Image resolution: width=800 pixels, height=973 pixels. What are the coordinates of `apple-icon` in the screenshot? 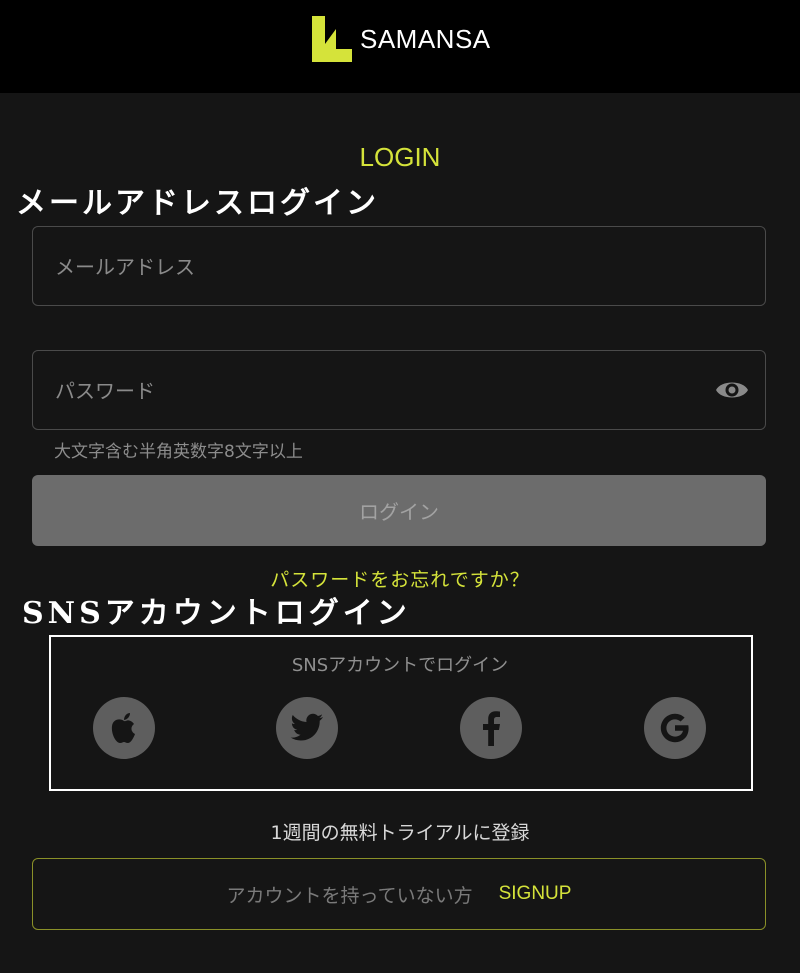 It's located at (123, 728).